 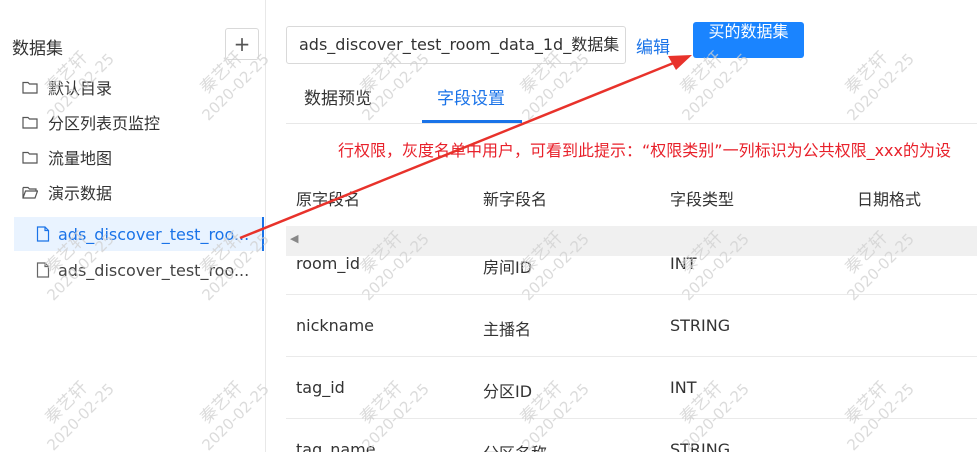 I want to click on cell-new-name: 分区ID, so click(x=507, y=390).